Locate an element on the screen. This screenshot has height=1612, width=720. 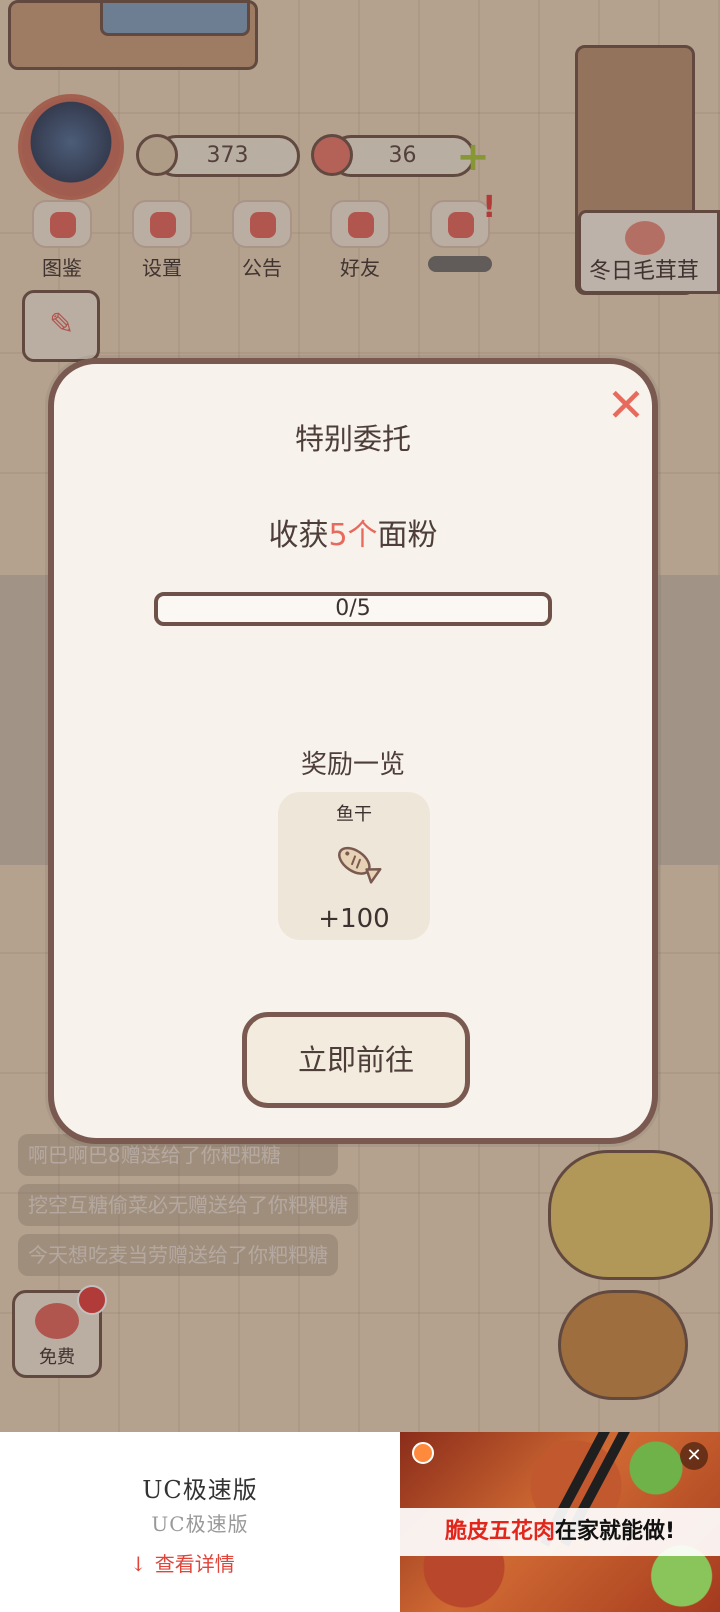
quest-description: 收获5个面粉 is located at coordinates (353, 532).